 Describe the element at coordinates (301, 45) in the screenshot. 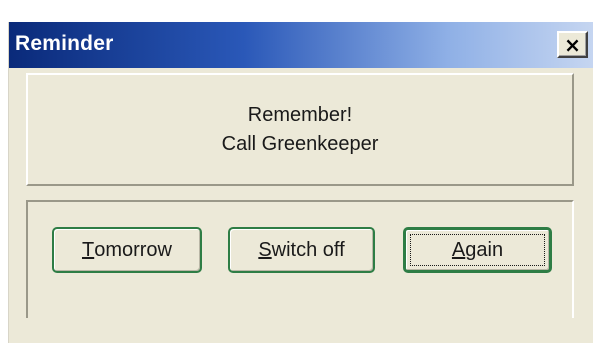

I see `title-bar: Reminder ×` at that location.